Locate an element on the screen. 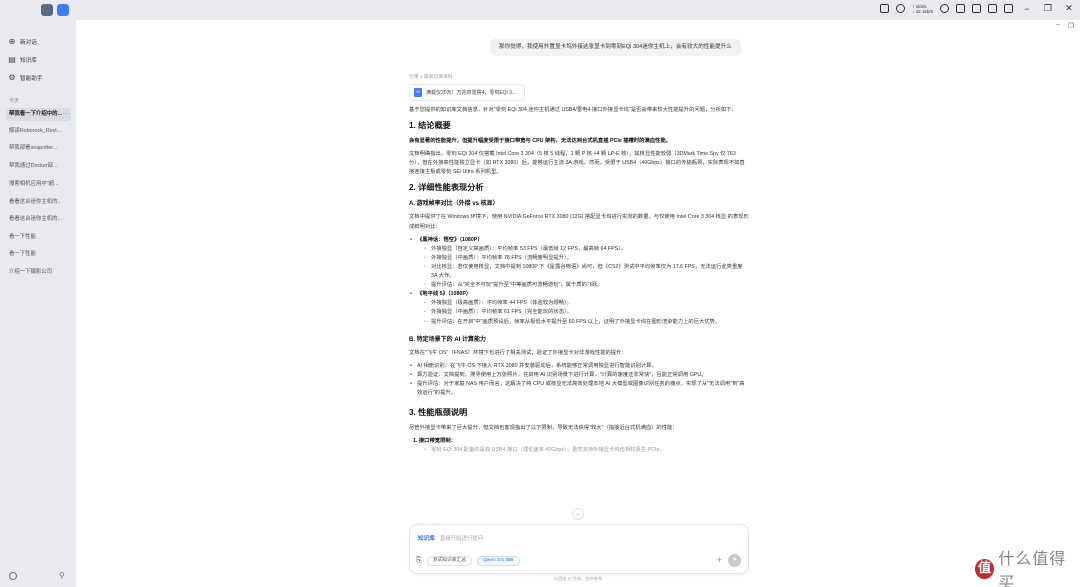  system-tray: ↑ 1kb/s ↓ 42.1kb/s − ❐ ✕ is located at coordinates (978, 8).